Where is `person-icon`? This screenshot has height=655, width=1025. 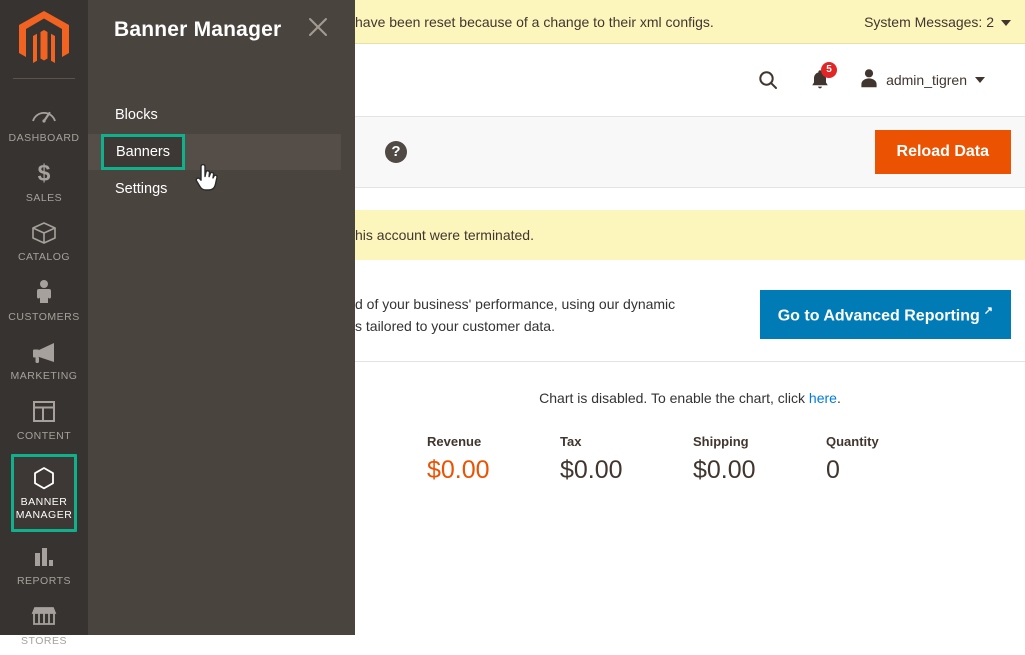
person-icon is located at coordinates (44, 293).